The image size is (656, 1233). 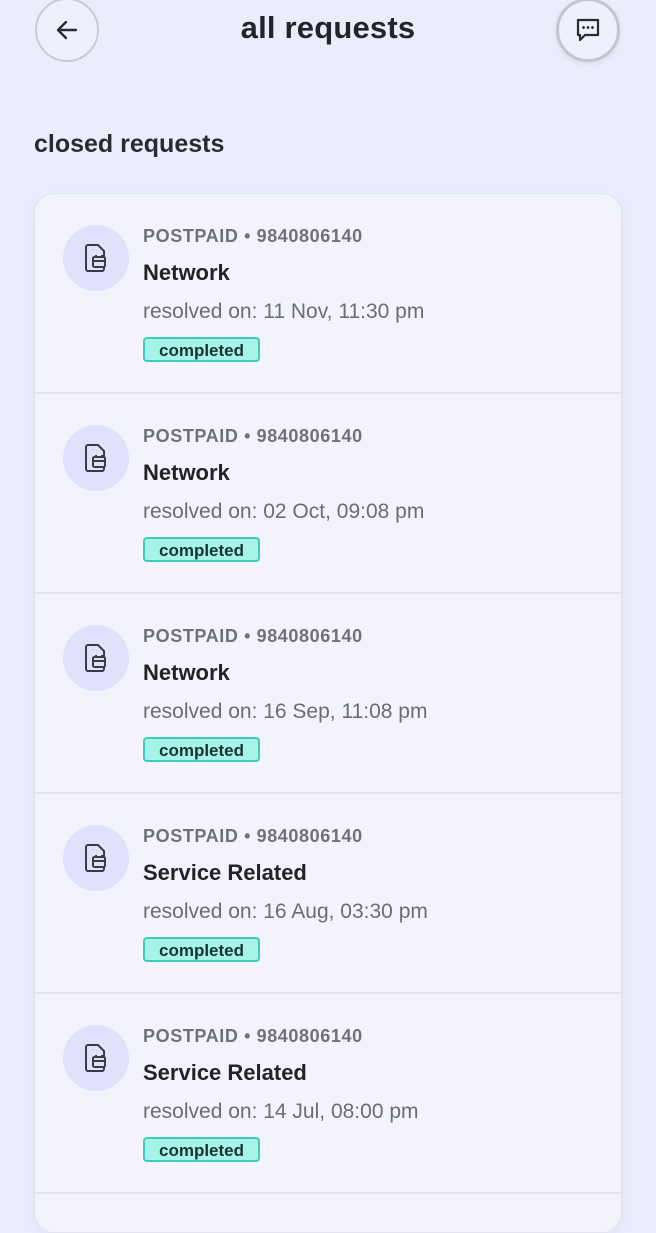 I want to click on request-resolved-date: resolved on: 11 Nov, 11:30 pm, so click(x=284, y=311).